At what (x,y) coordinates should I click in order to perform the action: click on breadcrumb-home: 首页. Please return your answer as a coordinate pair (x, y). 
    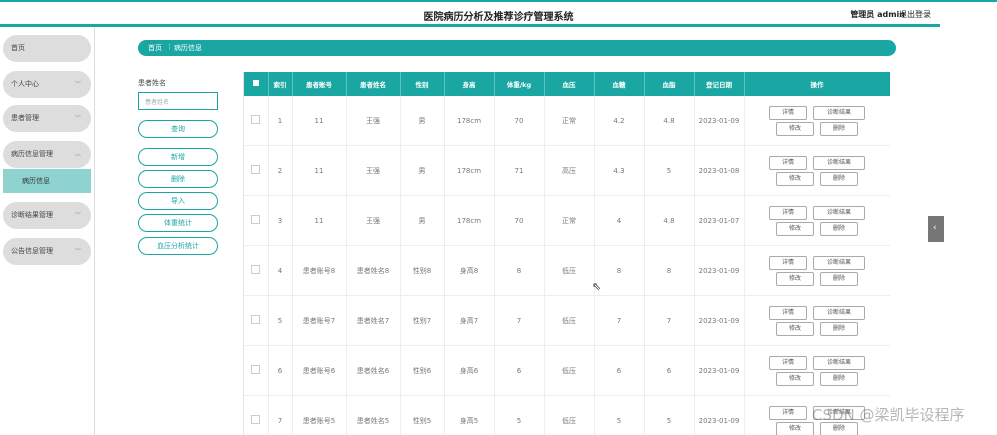
    Looking at the image, I should click on (155, 48).